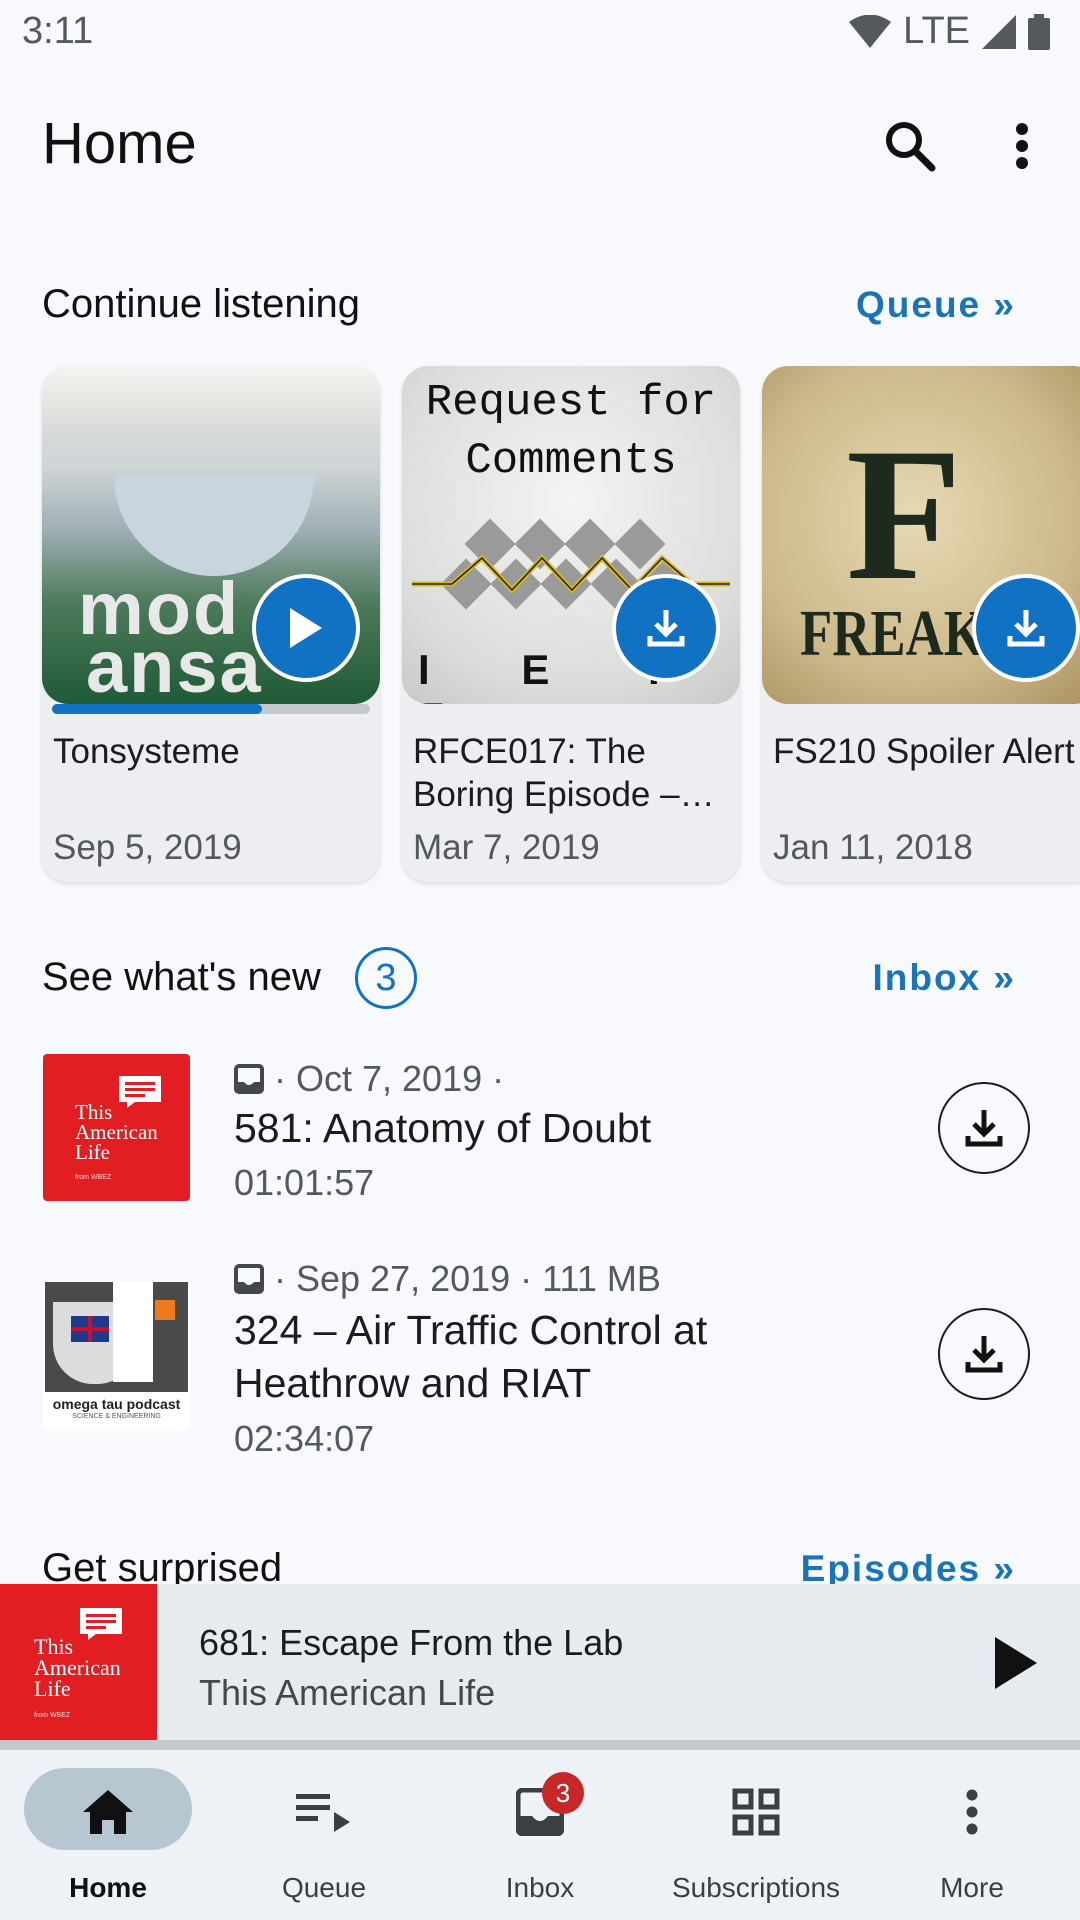 The width and height of the screenshot is (1080, 1920). What do you see at coordinates (924, 751) in the screenshot?
I see `card-title: FS210 Spoiler Alert` at bounding box center [924, 751].